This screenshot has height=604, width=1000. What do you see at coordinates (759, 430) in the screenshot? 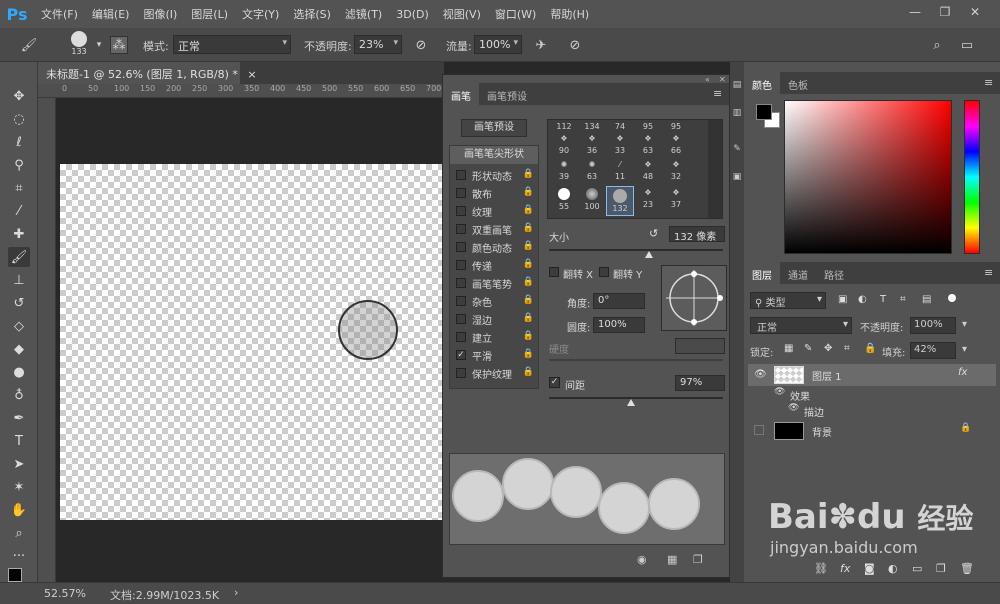
I see `visibility-toggle` at bounding box center [759, 430].